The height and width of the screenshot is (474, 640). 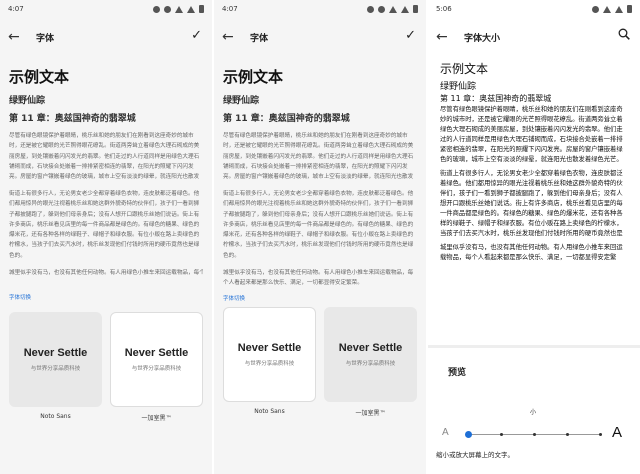 What do you see at coordinates (457, 373) in the screenshot?
I see `preview-title: 预览` at bounding box center [457, 373].